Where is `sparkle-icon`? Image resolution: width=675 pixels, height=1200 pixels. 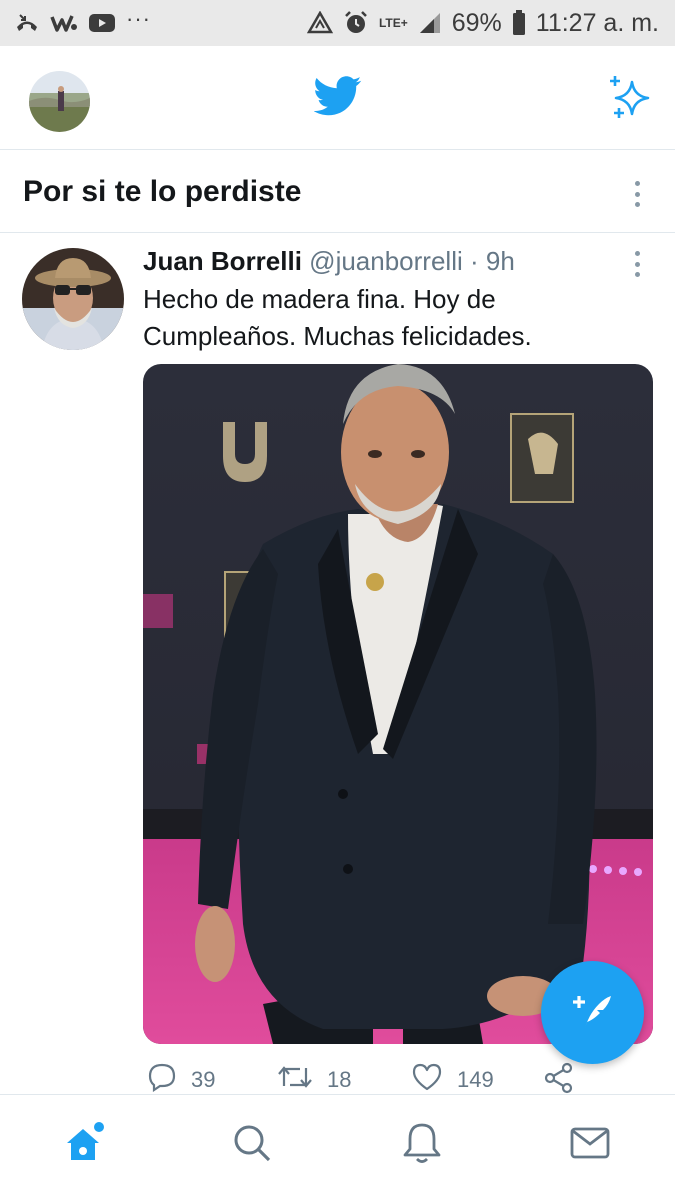
sparkle-icon is located at coordinates (630, 98).